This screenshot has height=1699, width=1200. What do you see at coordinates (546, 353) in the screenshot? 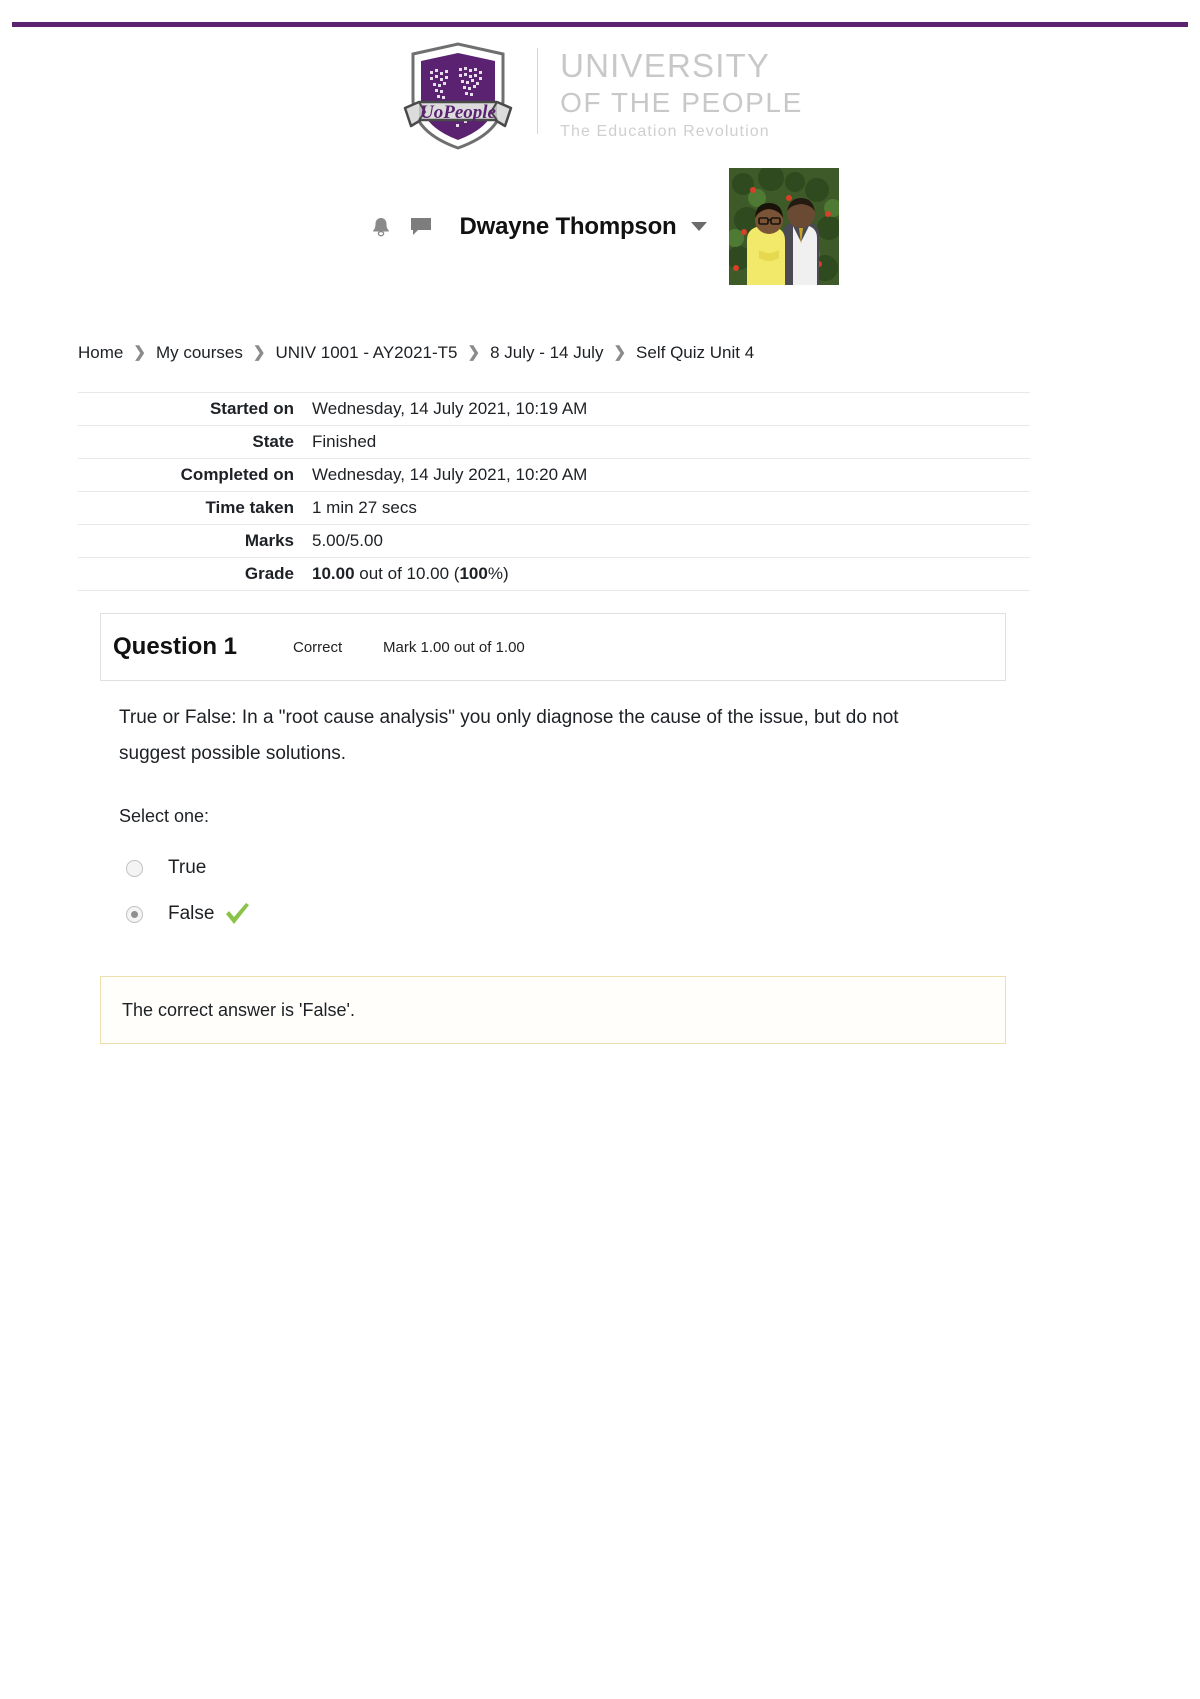
I see `breadcrumb-item-week: 8 July - 14 July` at bounding box center [546, 353].